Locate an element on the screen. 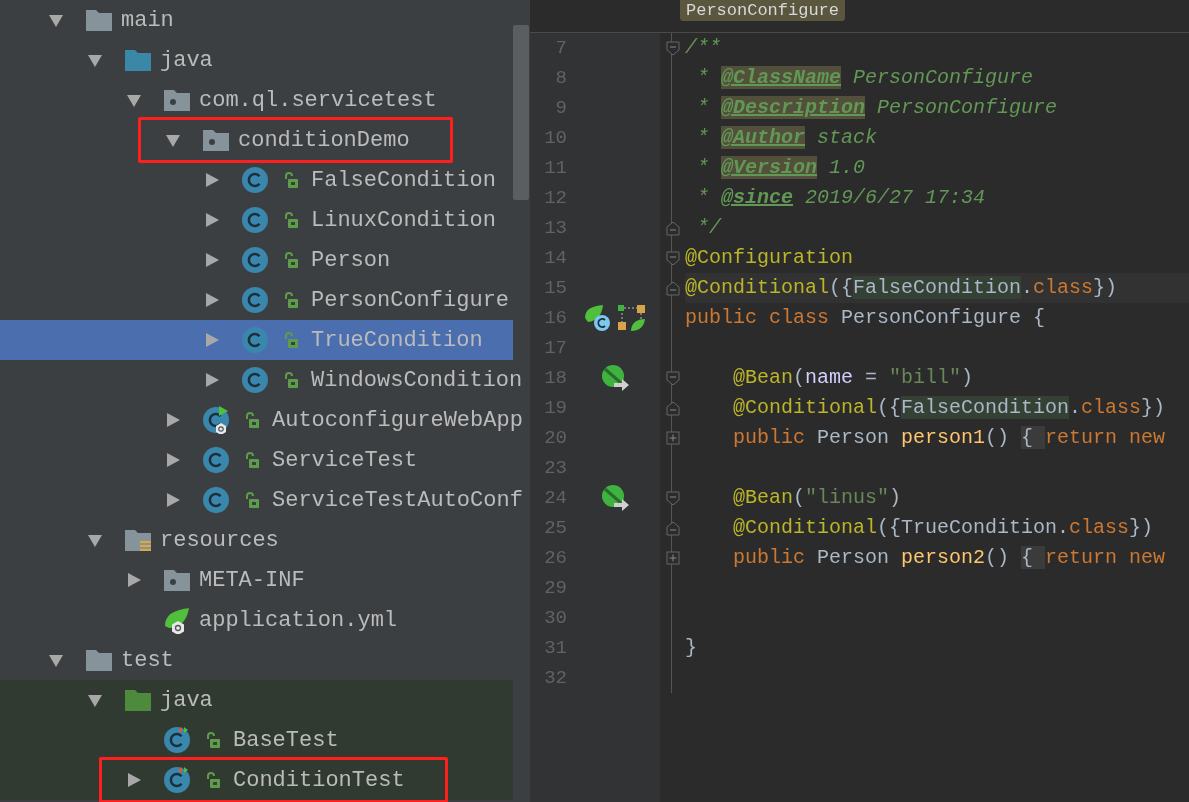  tree-row: resources is located at coordinates (256, 540).